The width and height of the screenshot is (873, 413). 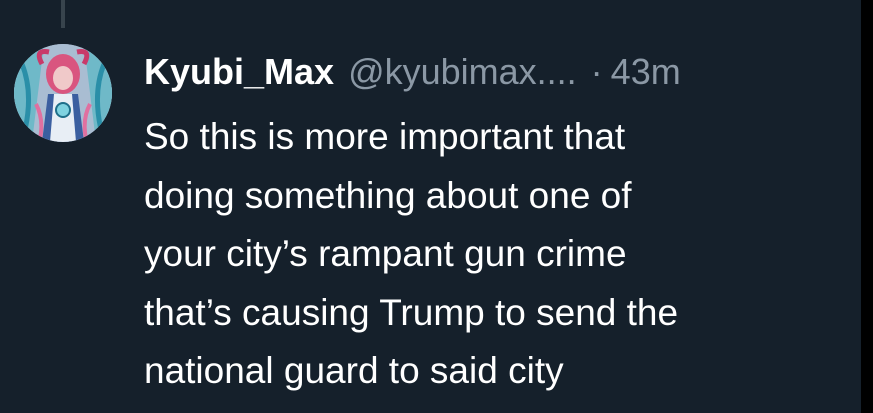 What do you see at coordinates (239, 72) in the screenshot?
I see `author-name: Kyubi_Max` at bounding box center [239, 72].